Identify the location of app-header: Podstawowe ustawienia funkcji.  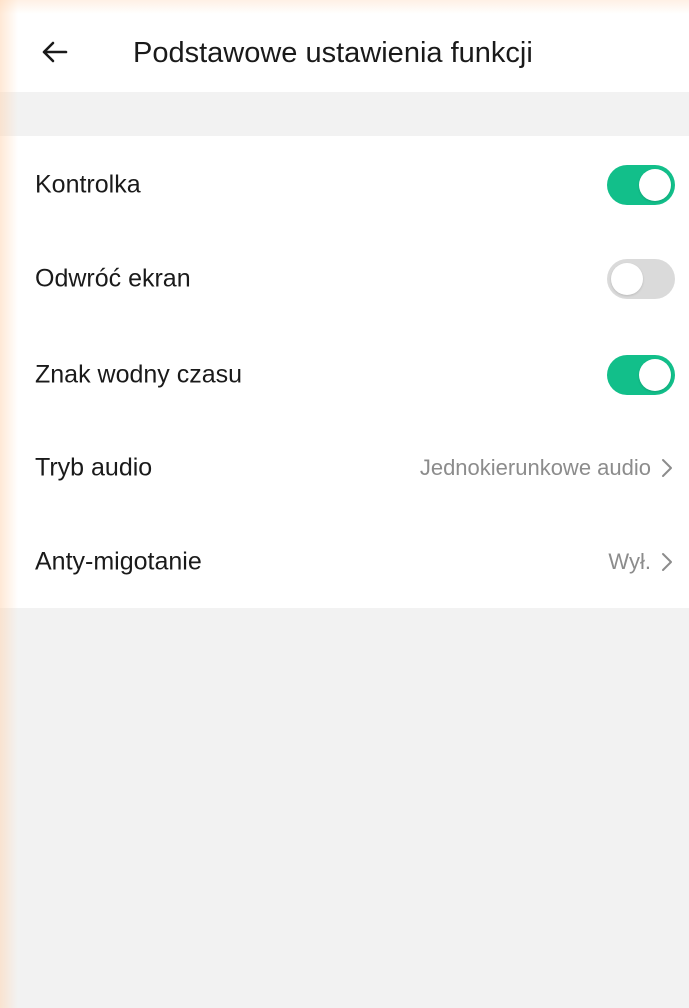
(344, 46).